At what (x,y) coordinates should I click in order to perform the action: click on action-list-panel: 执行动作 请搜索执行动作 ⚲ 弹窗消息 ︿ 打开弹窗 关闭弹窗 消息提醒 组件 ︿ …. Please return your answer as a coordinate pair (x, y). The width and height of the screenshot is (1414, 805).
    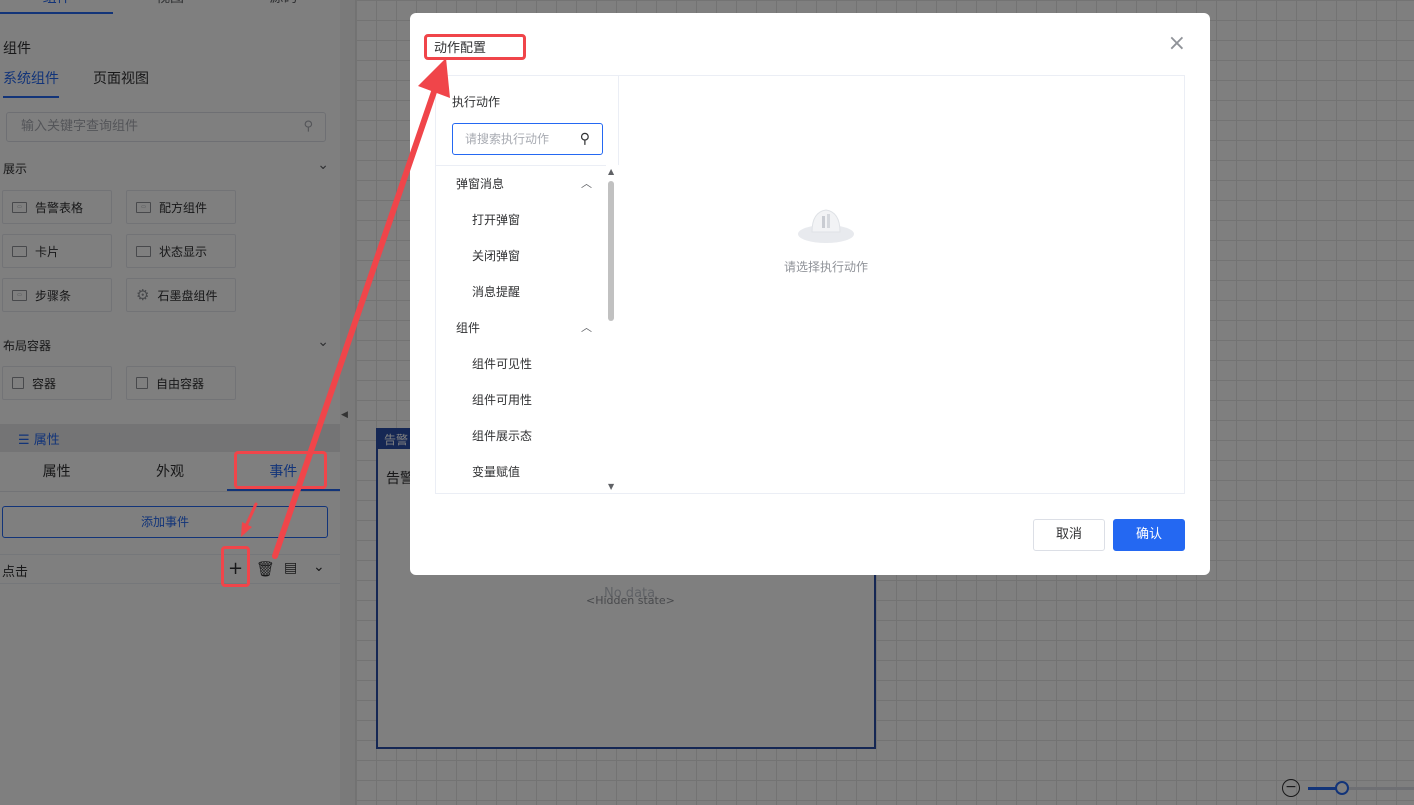
    Looking at the image, I should click on (527, 284).